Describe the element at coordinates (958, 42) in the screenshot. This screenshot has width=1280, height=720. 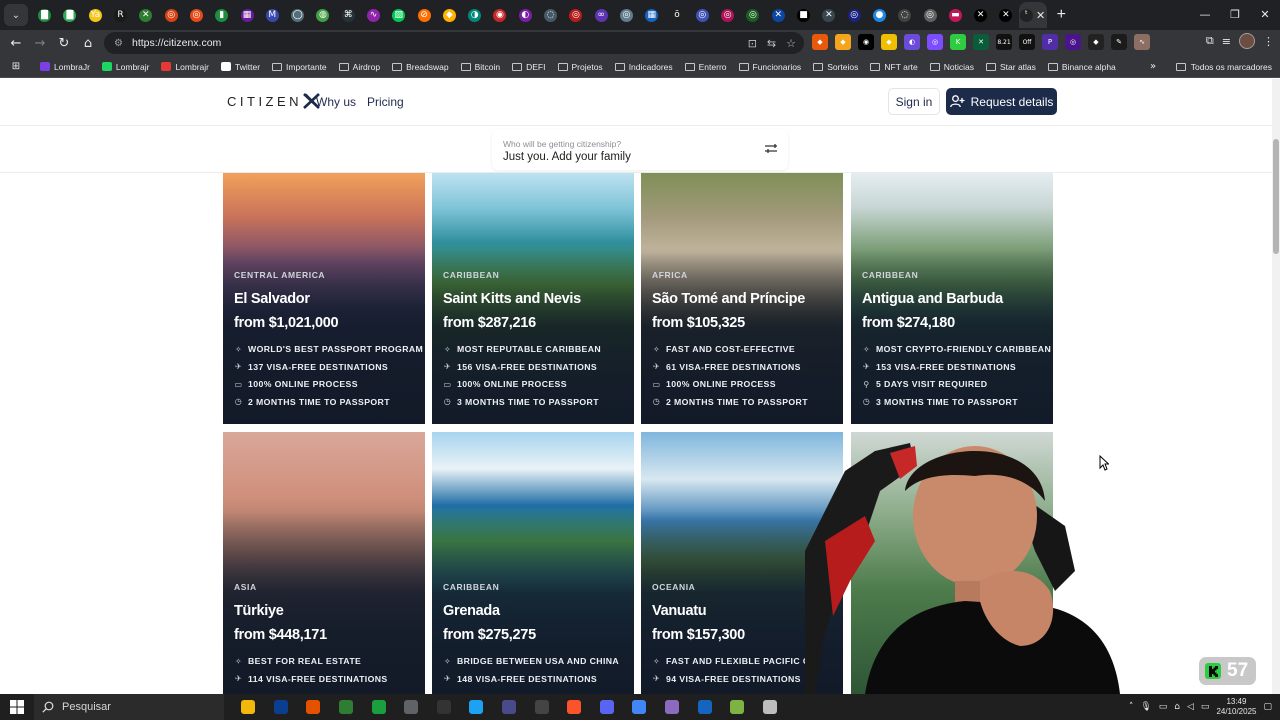
I see `kucoin-extension-icon: K` at that location.